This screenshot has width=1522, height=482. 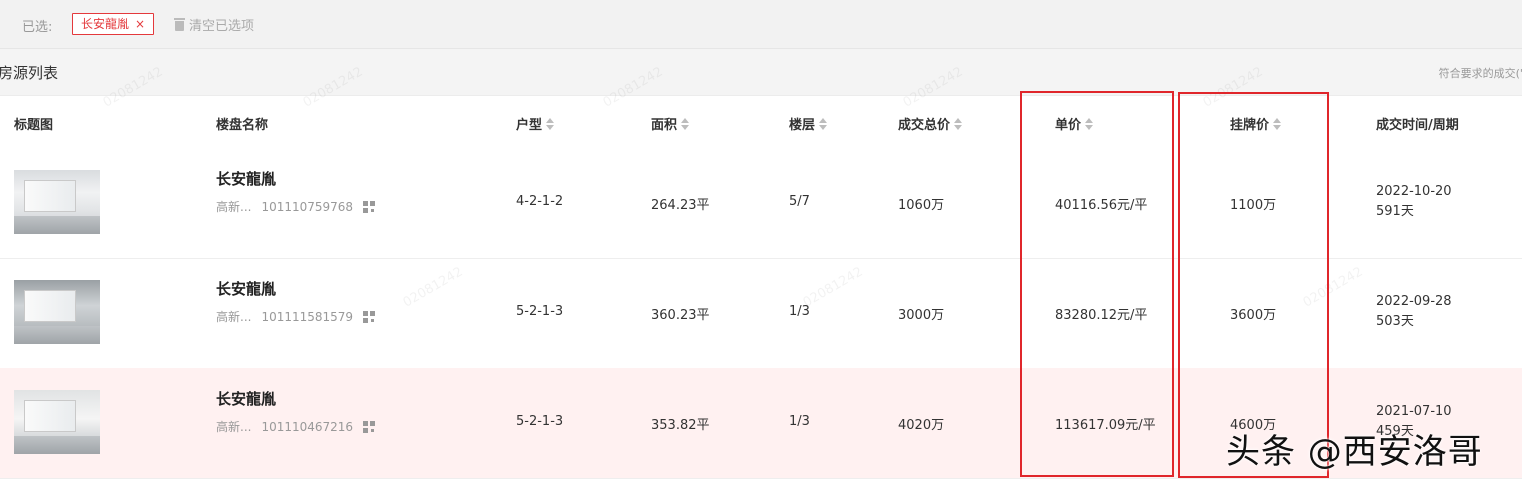 What do you see at coordinates (1414, 191) in the screenshot?
I see `deal-date: 2022-10-20` at bounding box center [1414, 191].